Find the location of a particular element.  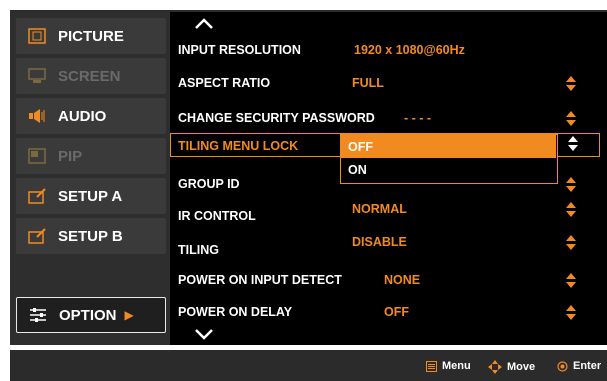

setting-label: CHANGE SECURITY PASSWORD is located at coordinates (276, 118).